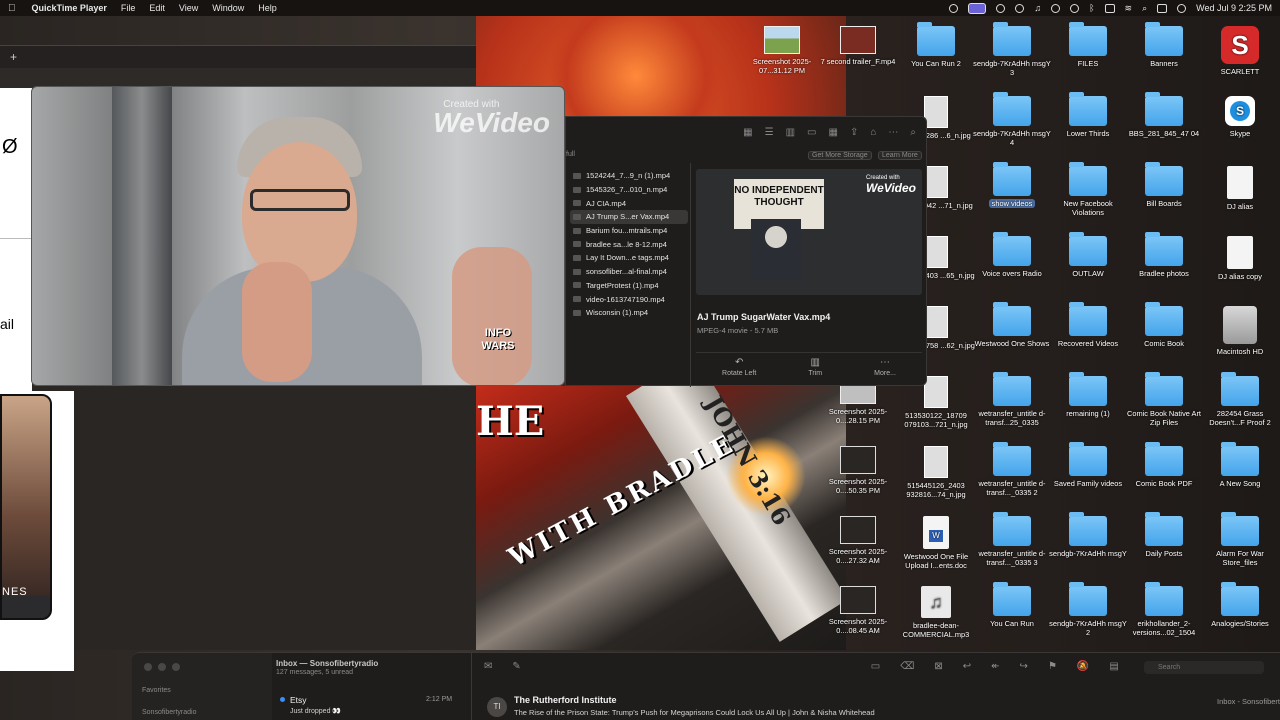 Image resolution: width=1280 pixels, height=720 pixels. Describe the element at coordinates (1240, 51) in the screenshot. I see `desktop-icon: S SCARLETT` at that location.